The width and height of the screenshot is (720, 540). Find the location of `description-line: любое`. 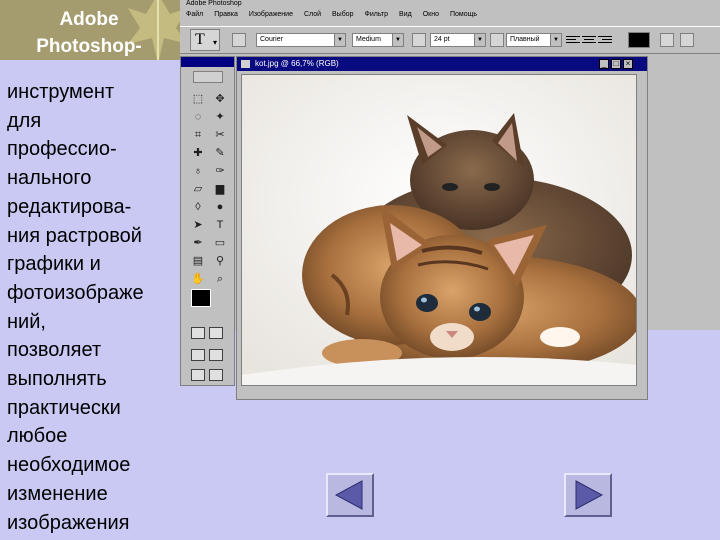

description-line: любое is located at coordinates (37, 436).